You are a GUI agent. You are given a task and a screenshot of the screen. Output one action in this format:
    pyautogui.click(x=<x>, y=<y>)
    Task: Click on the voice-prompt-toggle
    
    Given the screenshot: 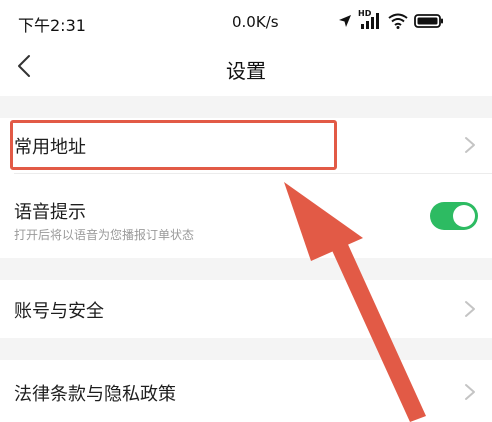 What is the action you would take?
    pyautogui.click(x=454, y=216)
    